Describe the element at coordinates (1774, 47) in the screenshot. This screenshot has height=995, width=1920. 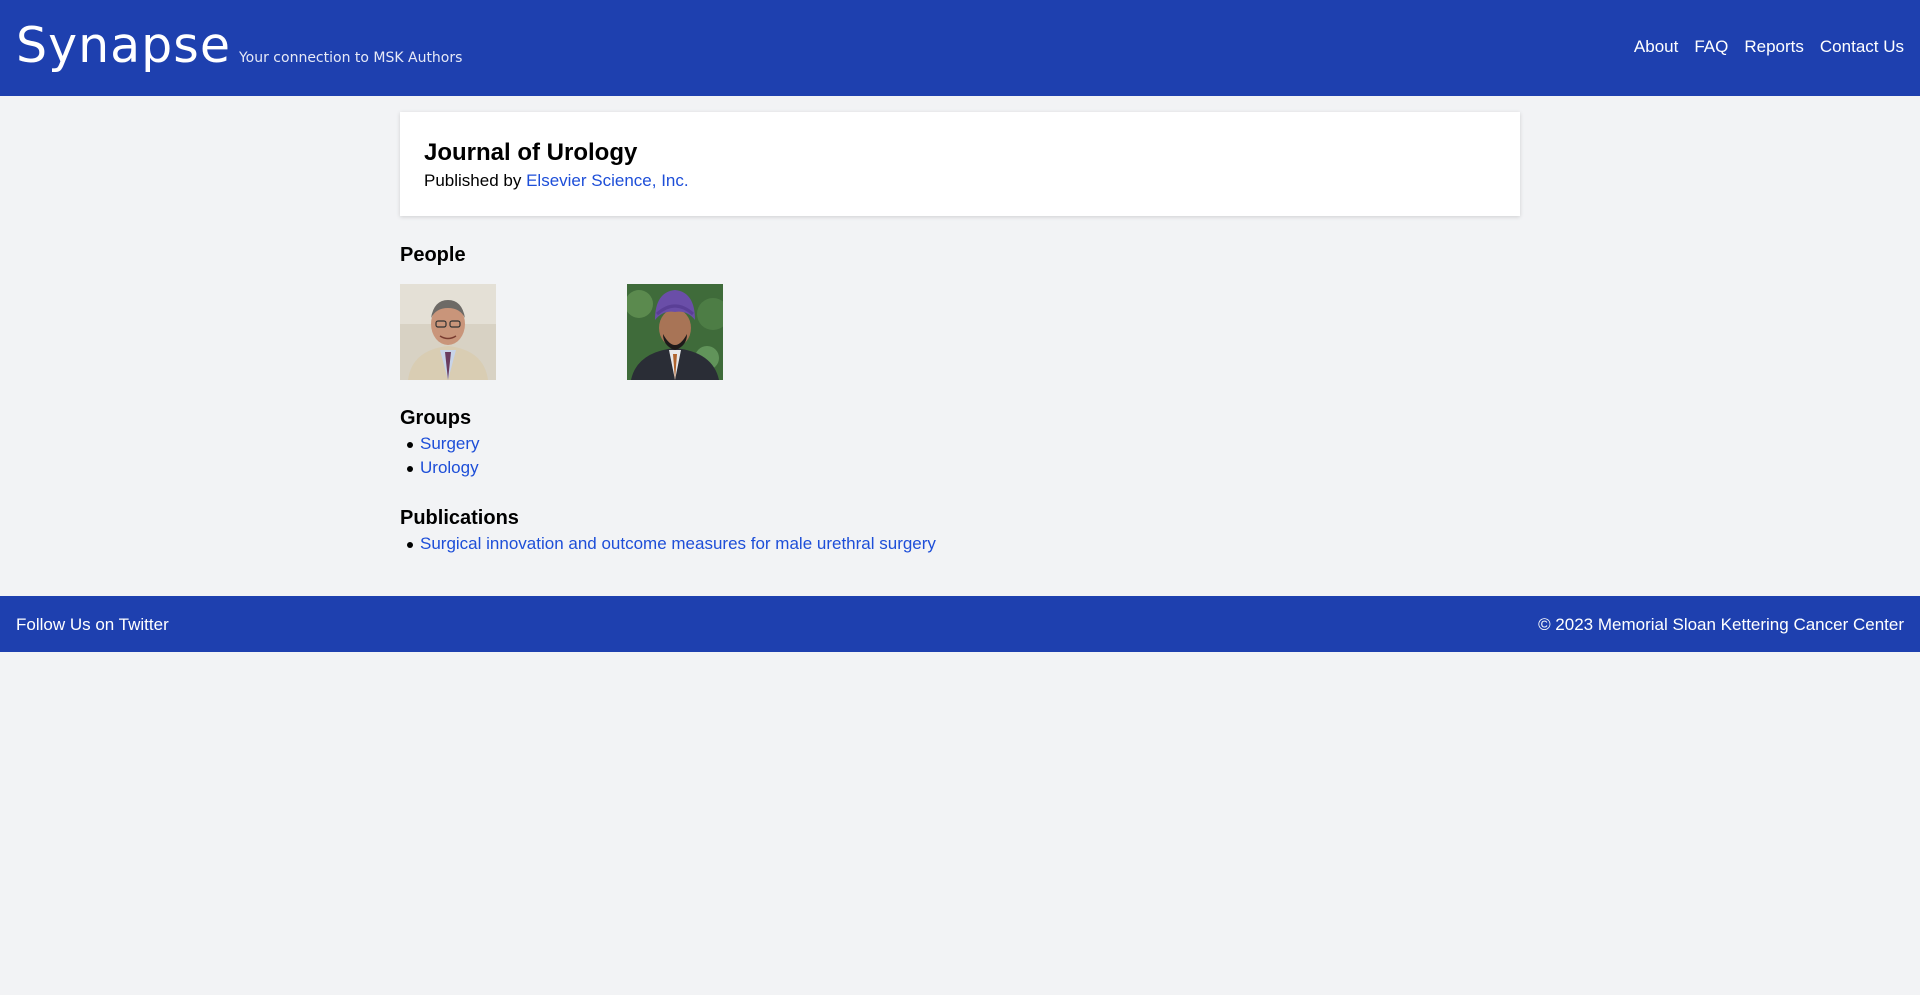
I see `nav-reports: Reports` at that location.